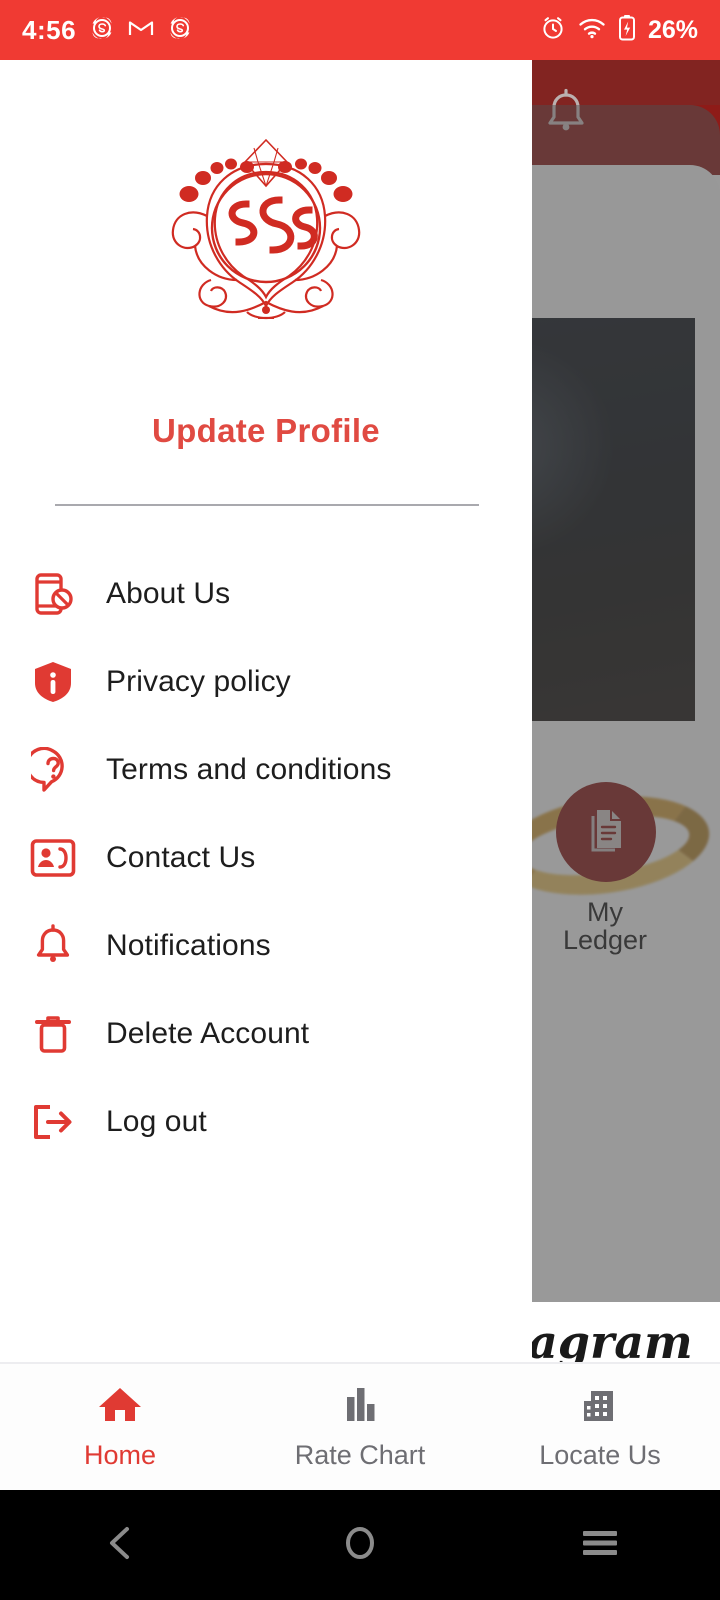 This screenshot has height=1600, width=720. What do you see at coordinates (53, 682) in the screenshot?
I see `shield-info-icon` at bounding box center [53, 682].